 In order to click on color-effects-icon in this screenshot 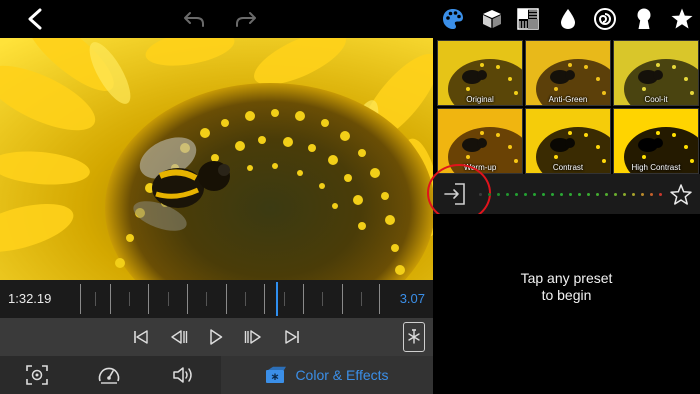, I will do `click(276, 374)`.